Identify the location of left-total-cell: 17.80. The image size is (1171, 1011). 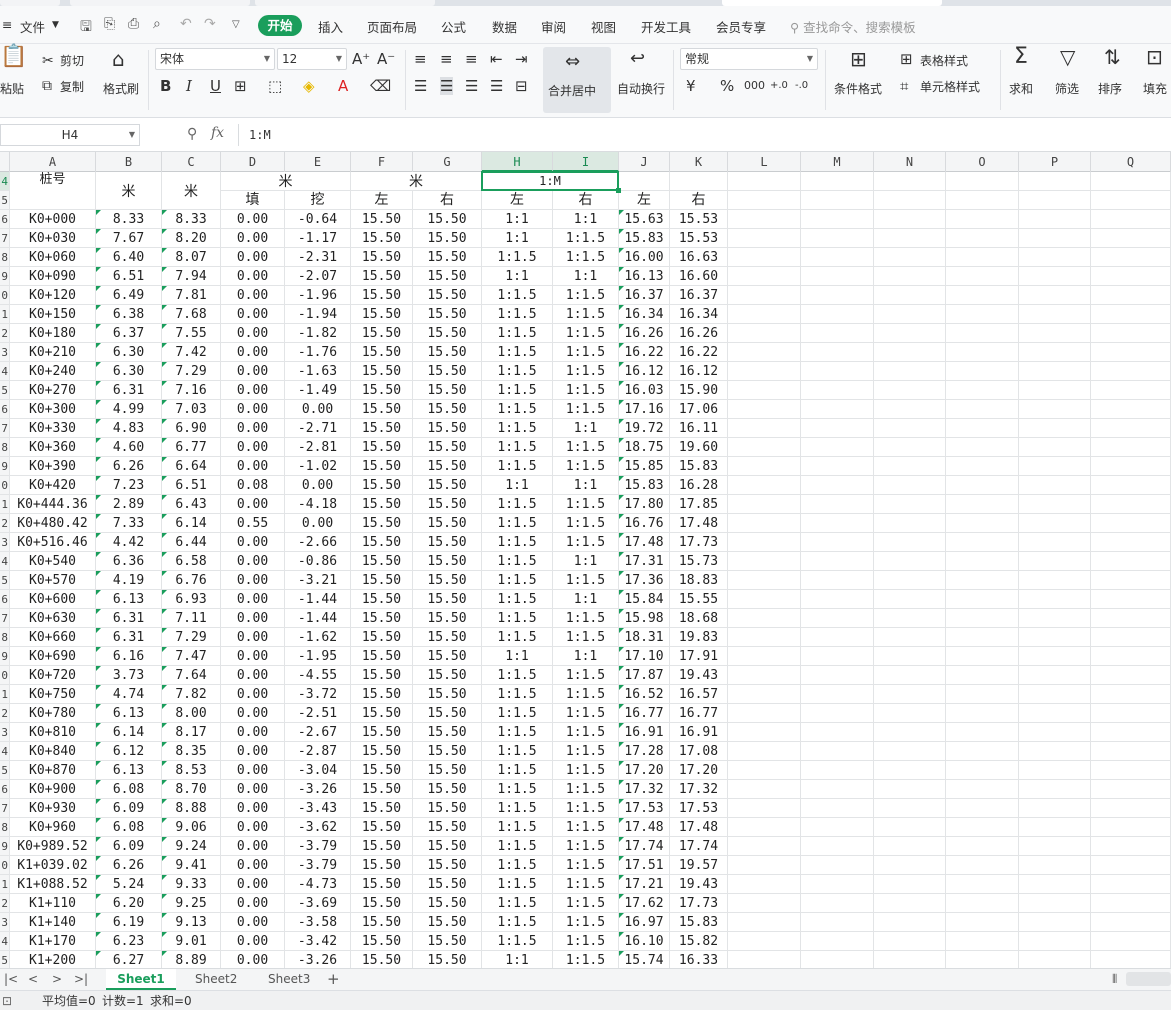
(644, 504).